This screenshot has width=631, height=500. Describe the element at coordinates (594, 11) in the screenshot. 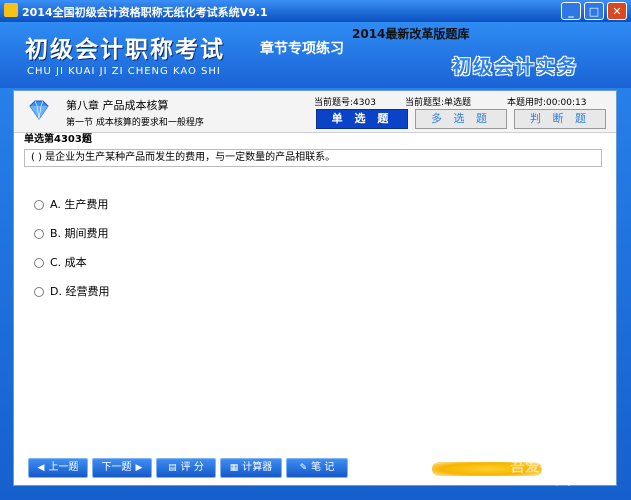

I see `maximize-button: □` at that location.